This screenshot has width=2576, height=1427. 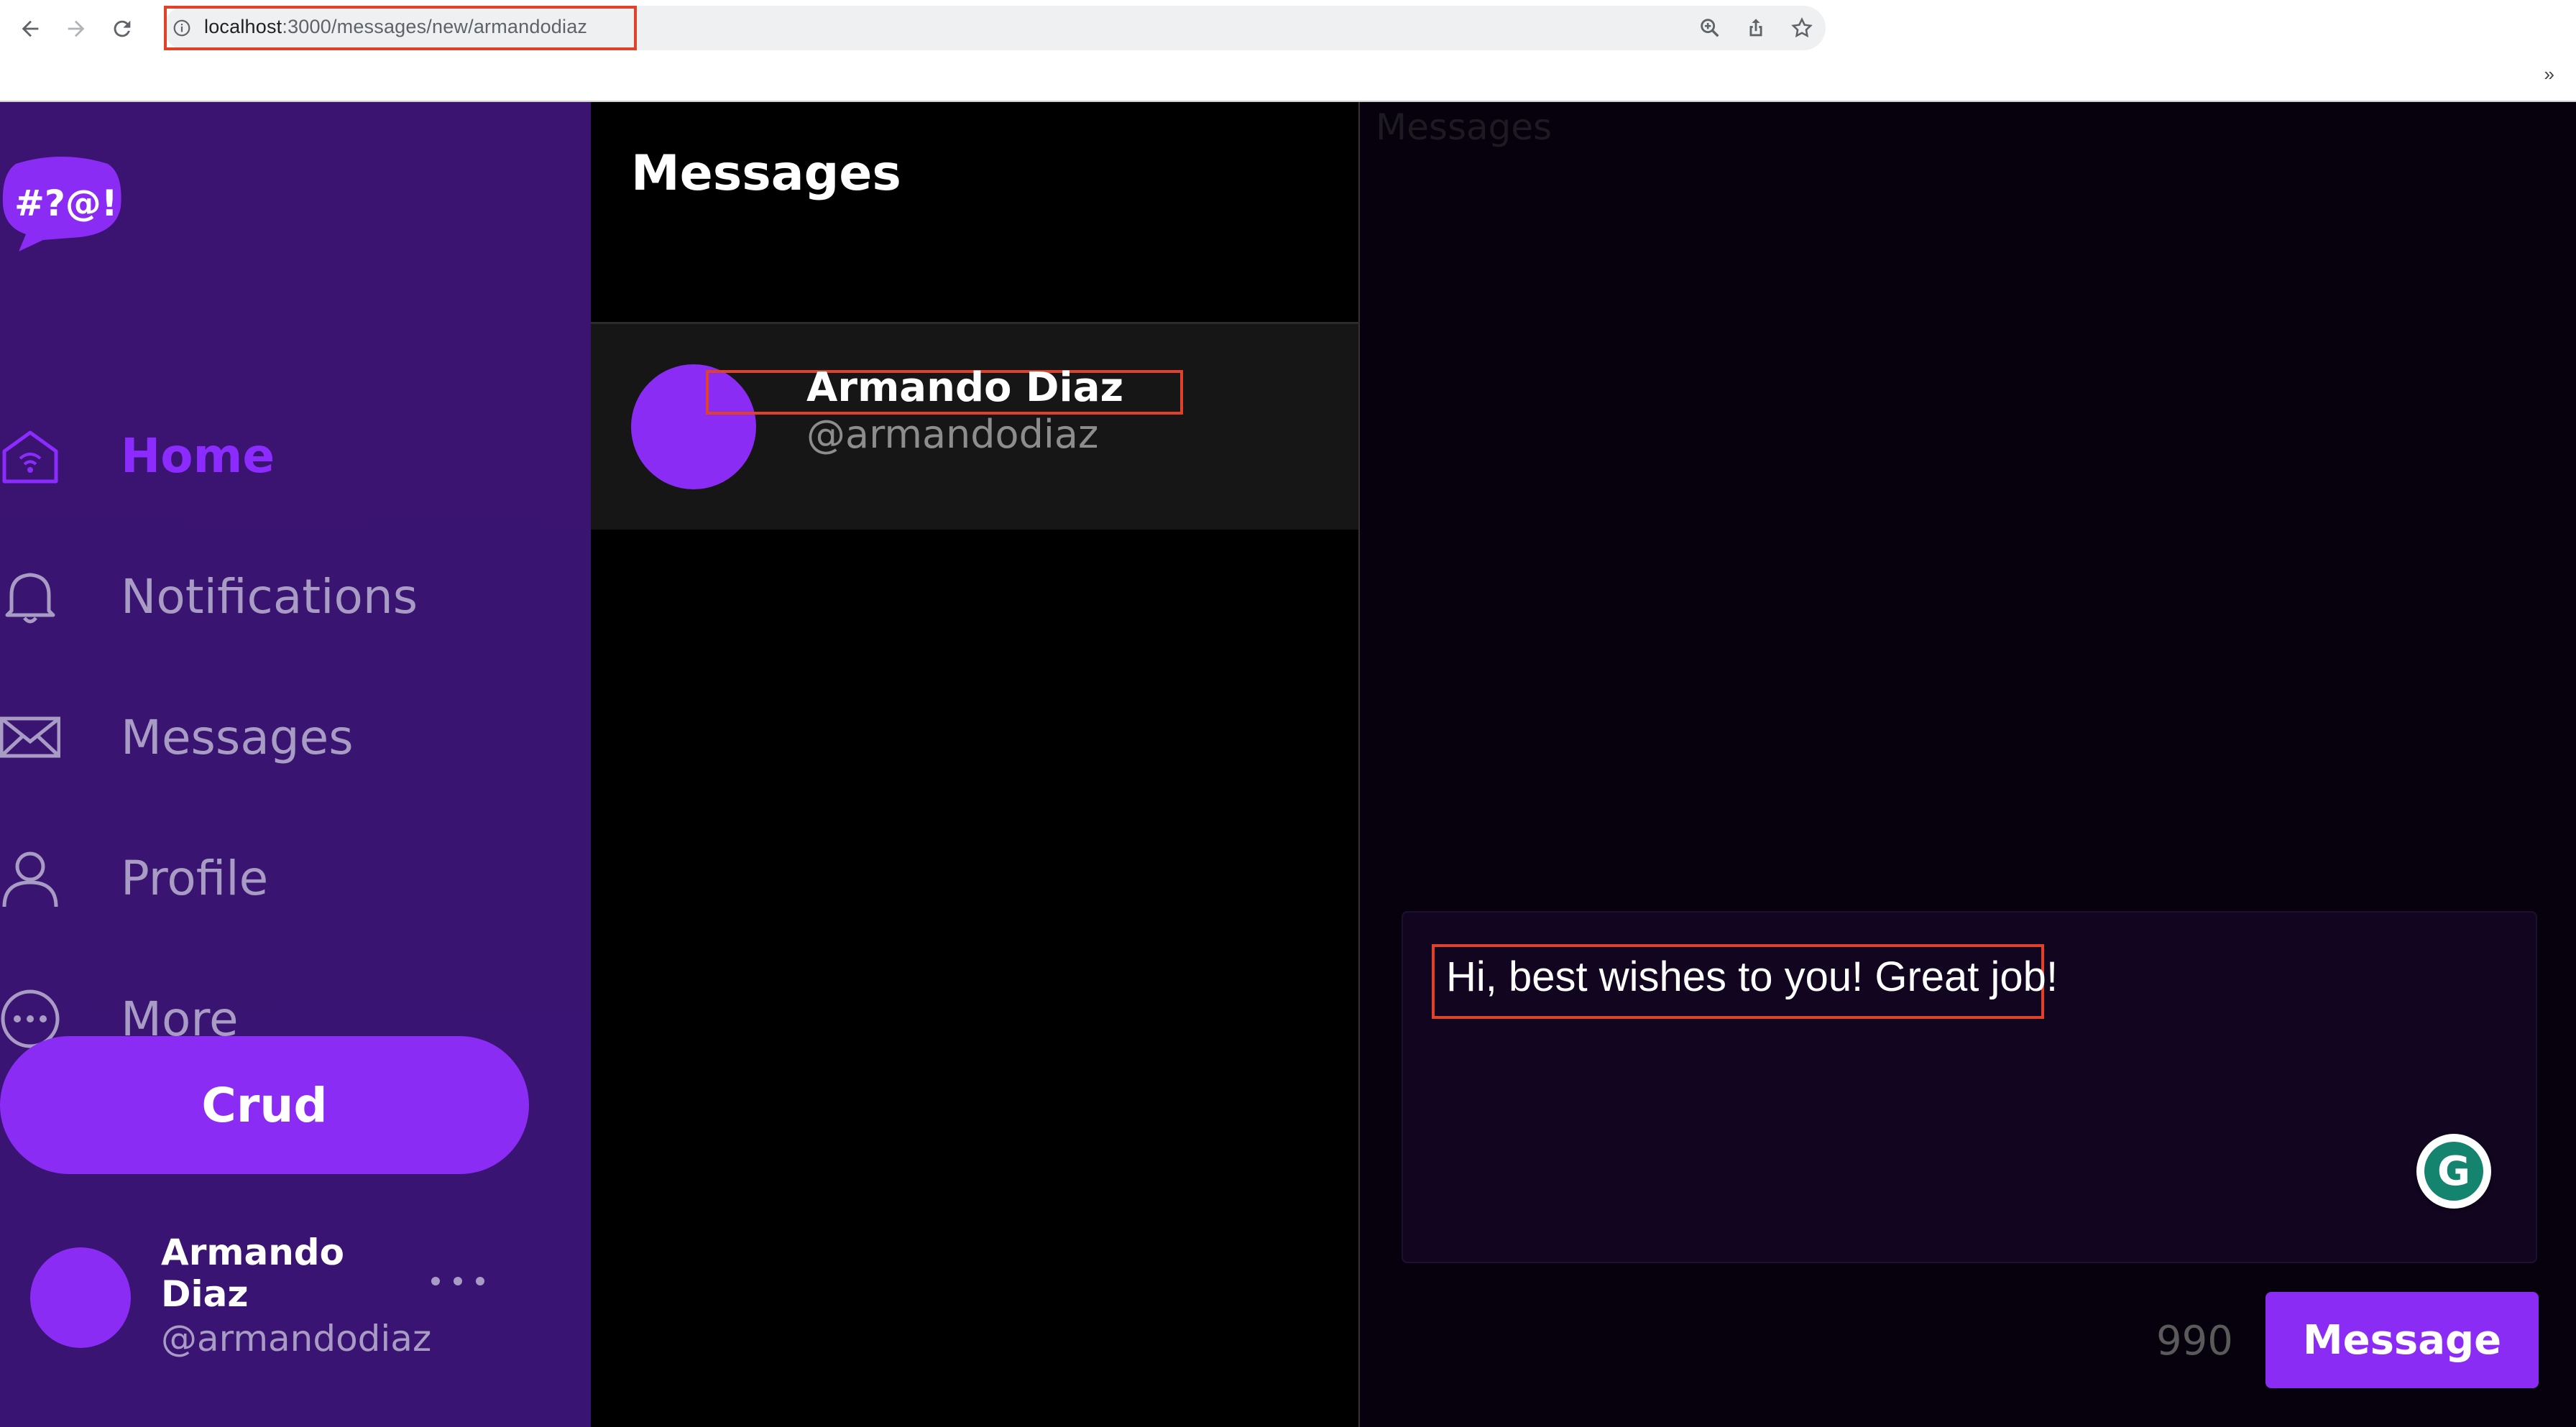 What do you see at coordinates (457, 1281) in the screenshot?
I see `account-more-icon` at bounding box center [457, 1281].